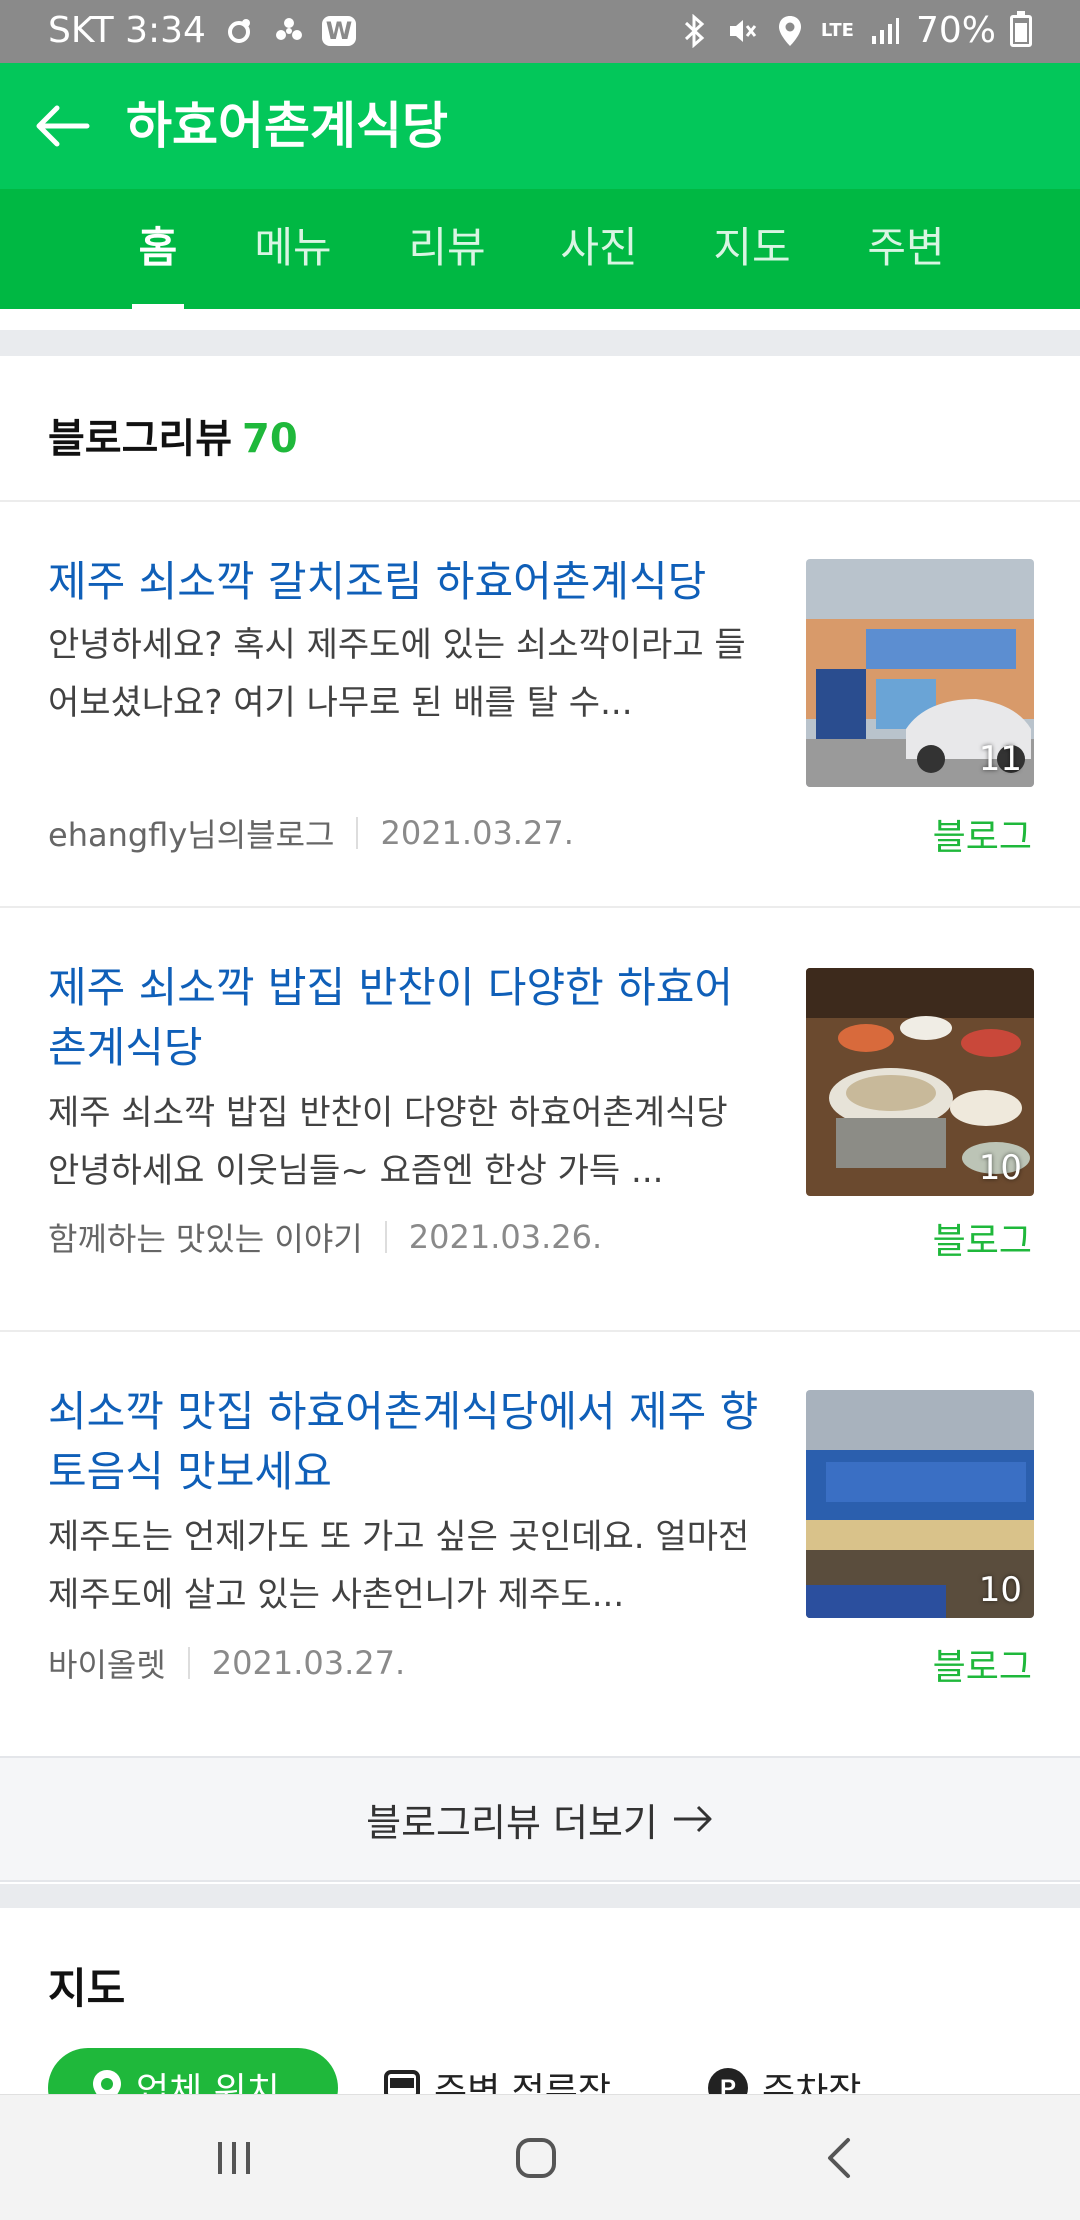  I want to click on app-bar: 하효어촌계식당, so click(540, 126).